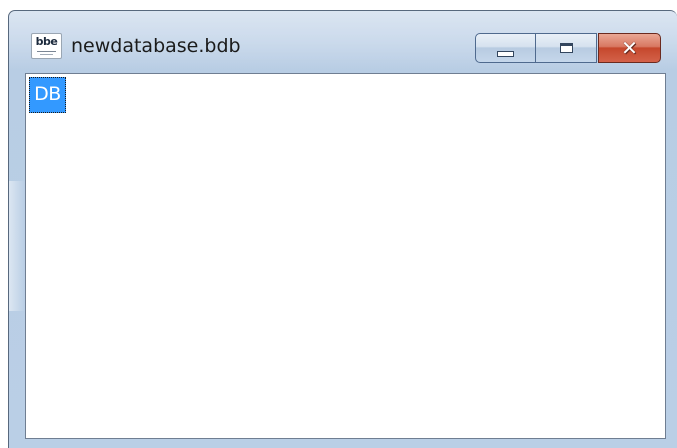  I want to click on close-icon: ✕, so click(629, 48).